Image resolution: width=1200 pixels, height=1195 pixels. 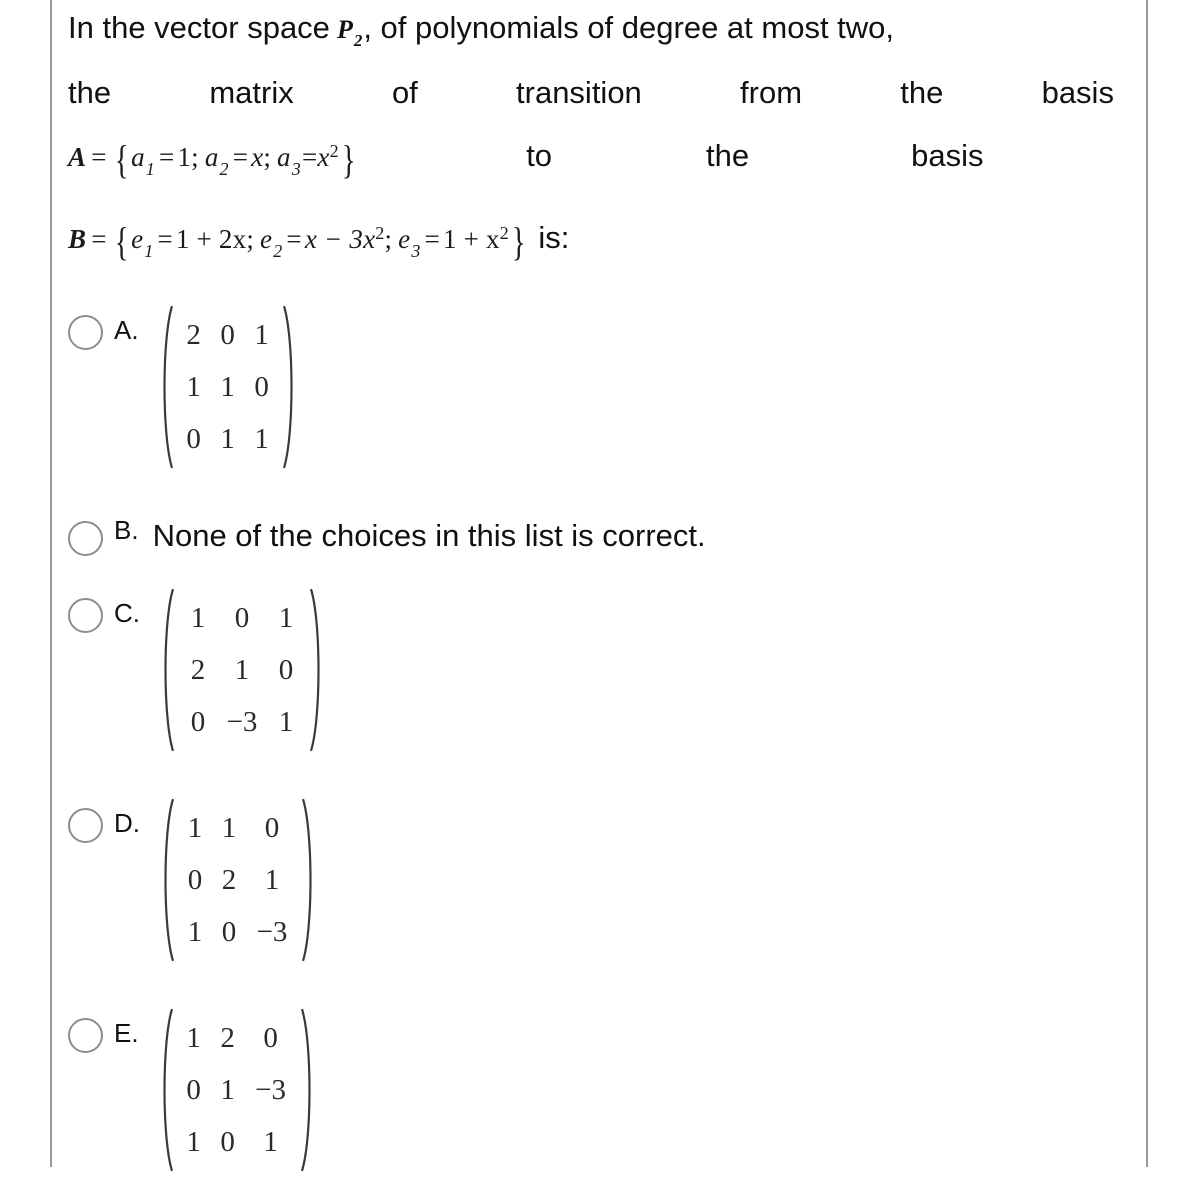 I want to click on matrix-cells: 1 1 0 0 2 1 1 0 −3, so click(x=238, y=880).